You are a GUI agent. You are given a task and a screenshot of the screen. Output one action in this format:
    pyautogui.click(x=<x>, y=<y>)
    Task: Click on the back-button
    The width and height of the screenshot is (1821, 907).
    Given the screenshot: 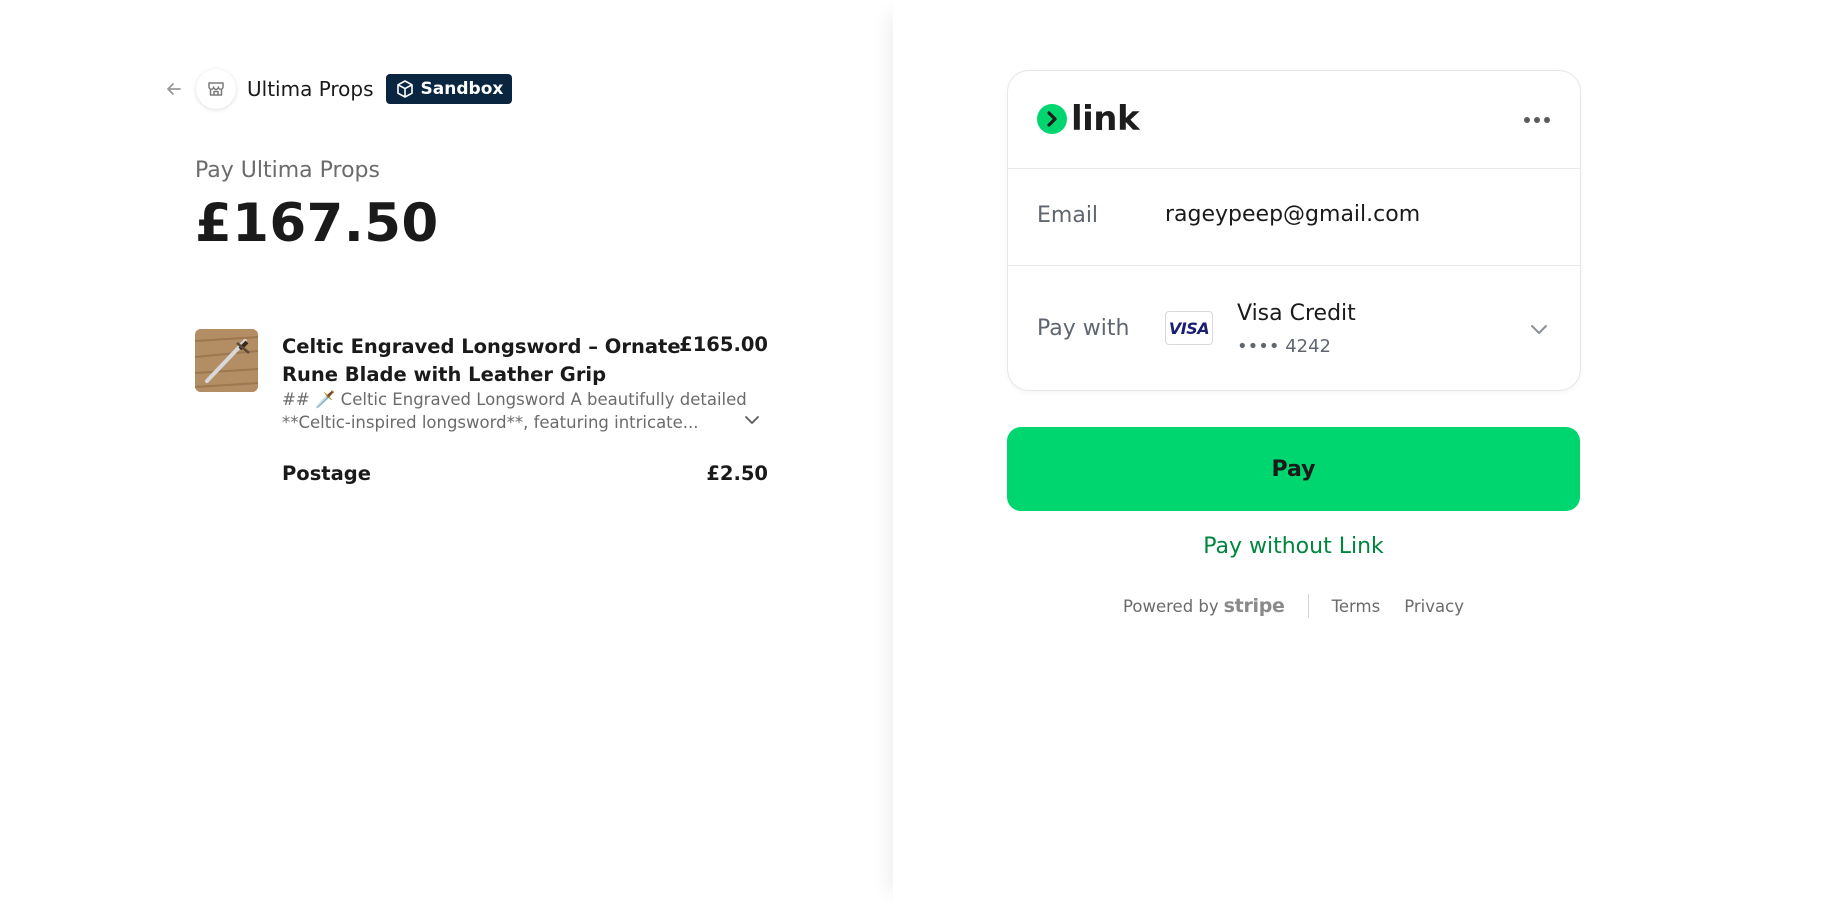 What is the action you would take?
    pyautogui.click(x=174, y=89)
    